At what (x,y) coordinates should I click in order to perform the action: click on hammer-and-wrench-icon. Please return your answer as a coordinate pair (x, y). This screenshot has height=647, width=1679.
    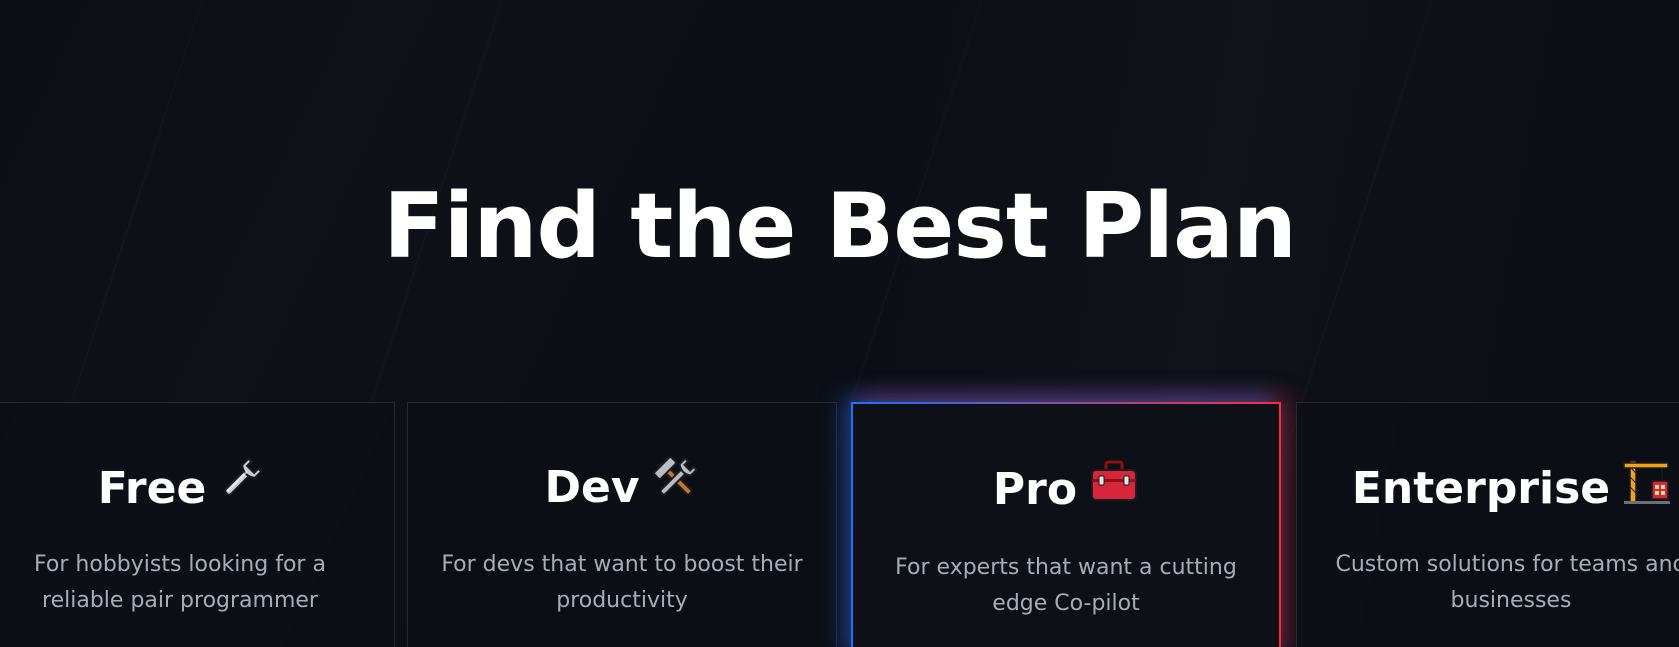
    Looking at the image, I should click on (676, 486).